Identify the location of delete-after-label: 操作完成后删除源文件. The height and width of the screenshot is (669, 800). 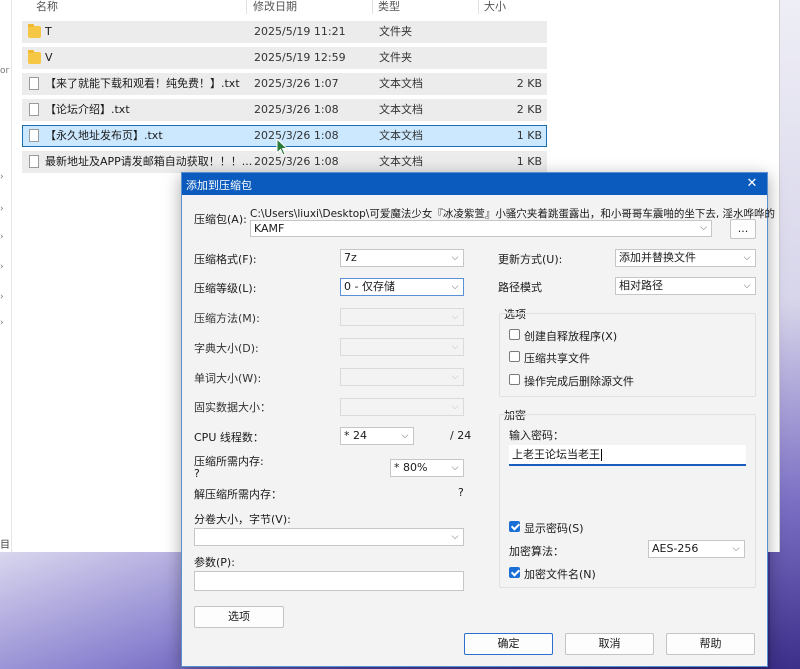
(579, 381).